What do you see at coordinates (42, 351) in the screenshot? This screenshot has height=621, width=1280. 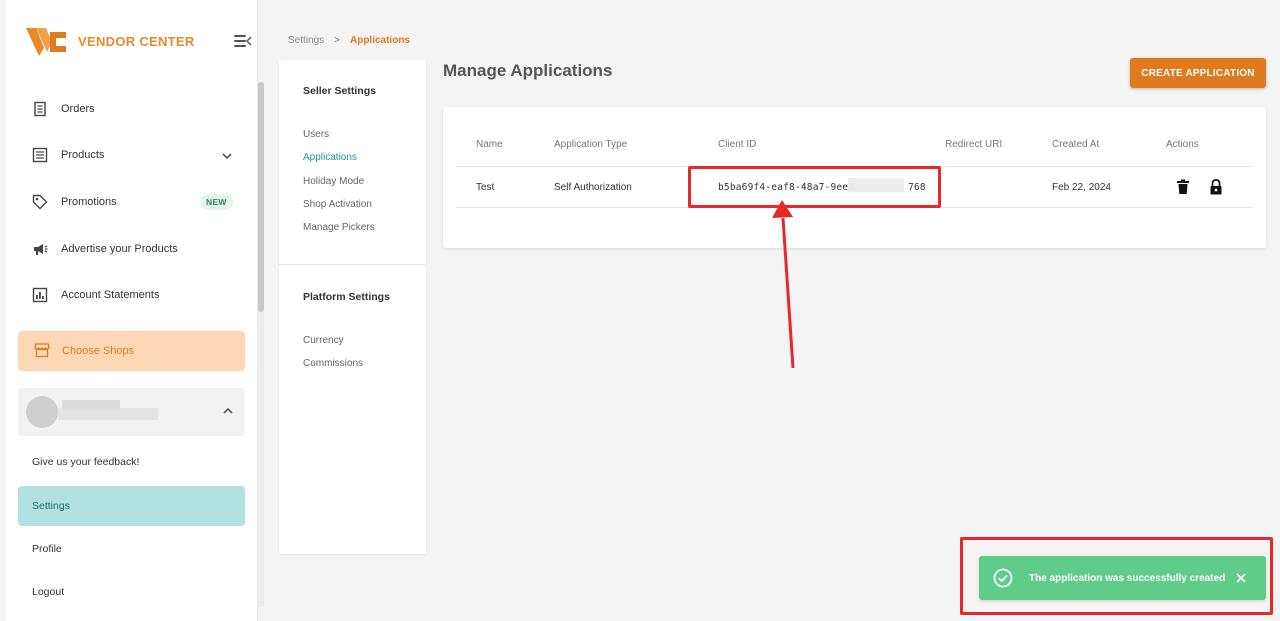 I see `store-icon` at bounding box center [42, 351].